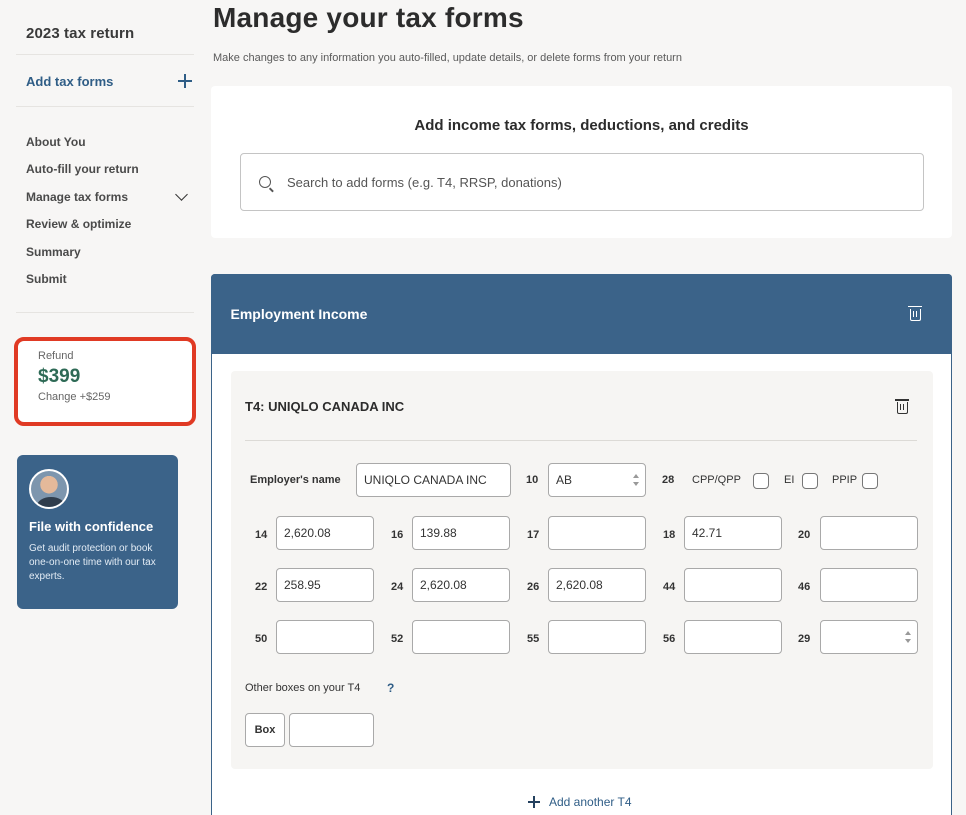  I want to click on box-label: 52, so click(397, 639).